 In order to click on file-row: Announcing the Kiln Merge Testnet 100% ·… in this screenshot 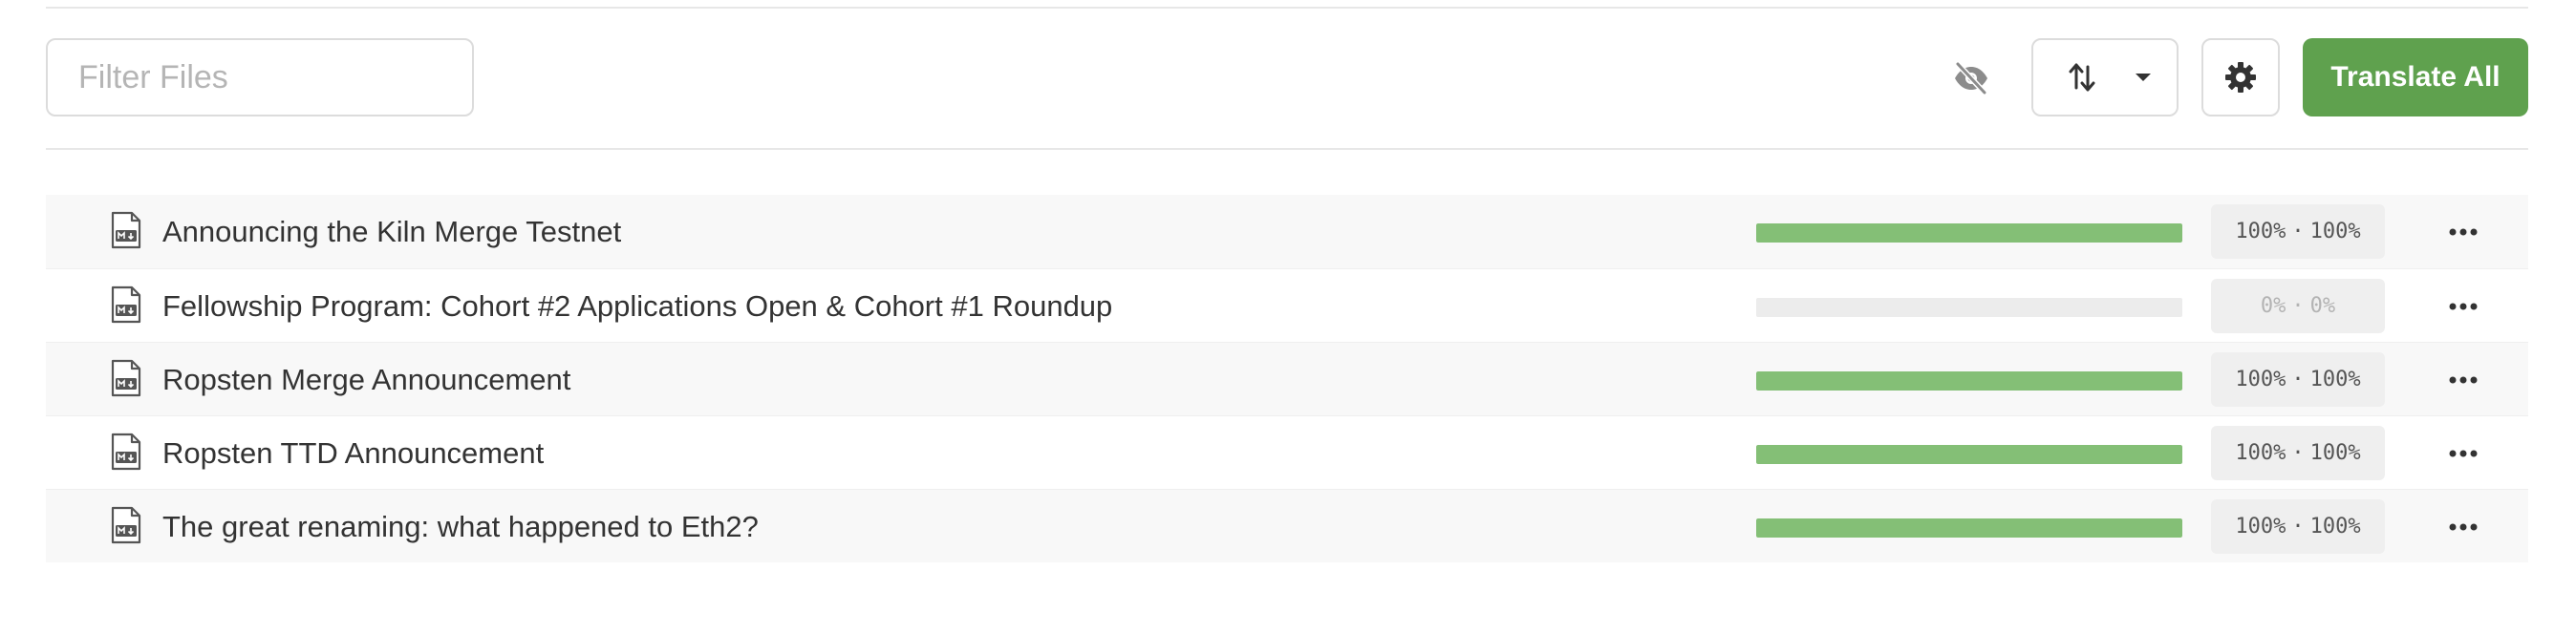, I will do `click(1287, 231)`.